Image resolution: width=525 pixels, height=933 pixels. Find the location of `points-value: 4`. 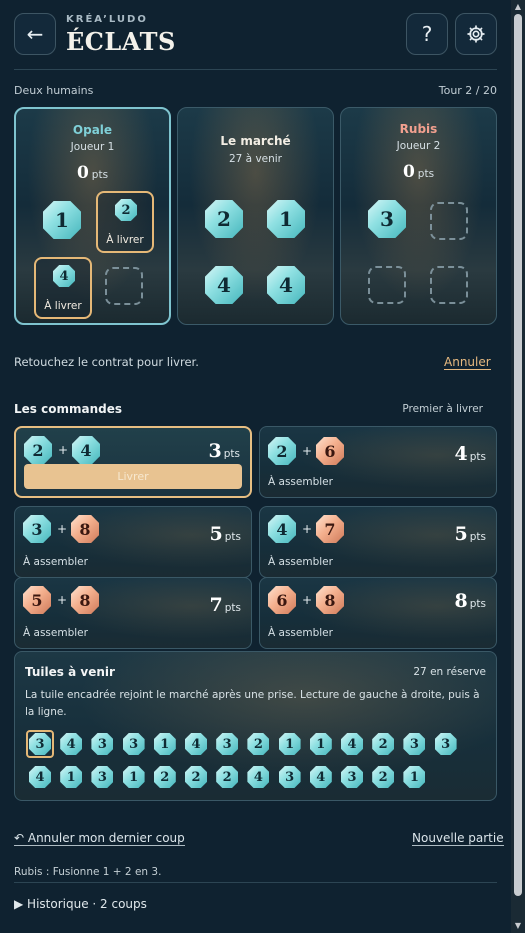

points-value: 4 is located at coordinates (461, 454).